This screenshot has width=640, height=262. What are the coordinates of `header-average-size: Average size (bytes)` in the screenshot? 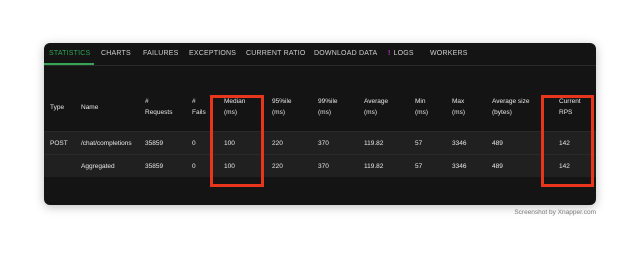 It's located at (511, 107).